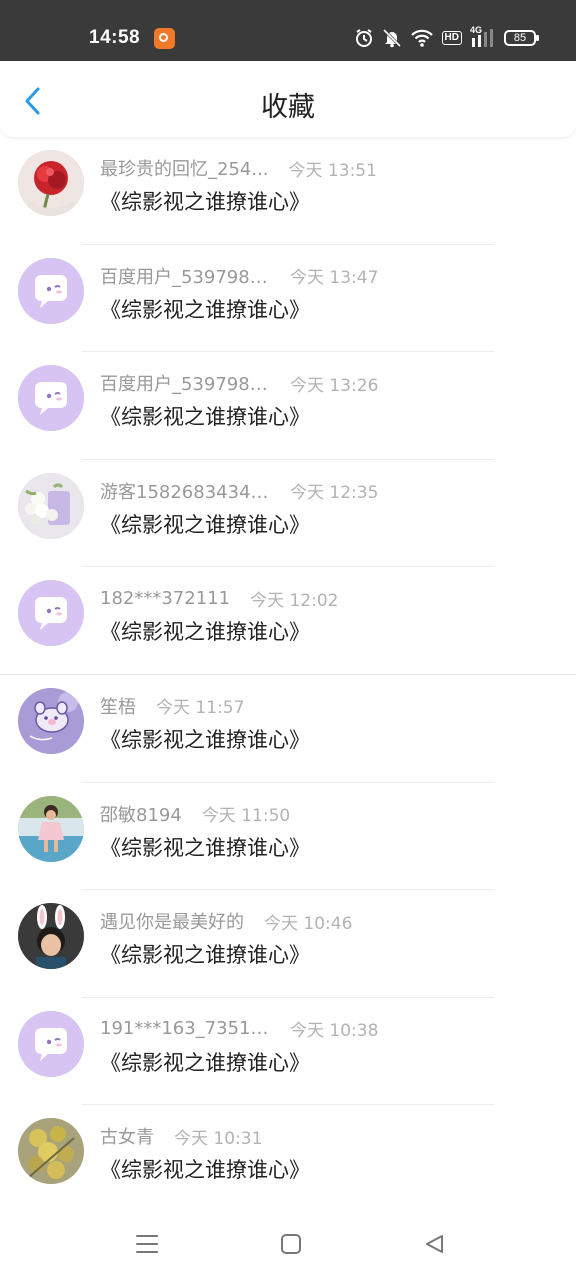 This screenshot has width=576, height=1280. What do you see at coordinates (172, 923) in the screenshot?
I see `item-username: 遇见你是最美好的` at bounding box center [172, 923].